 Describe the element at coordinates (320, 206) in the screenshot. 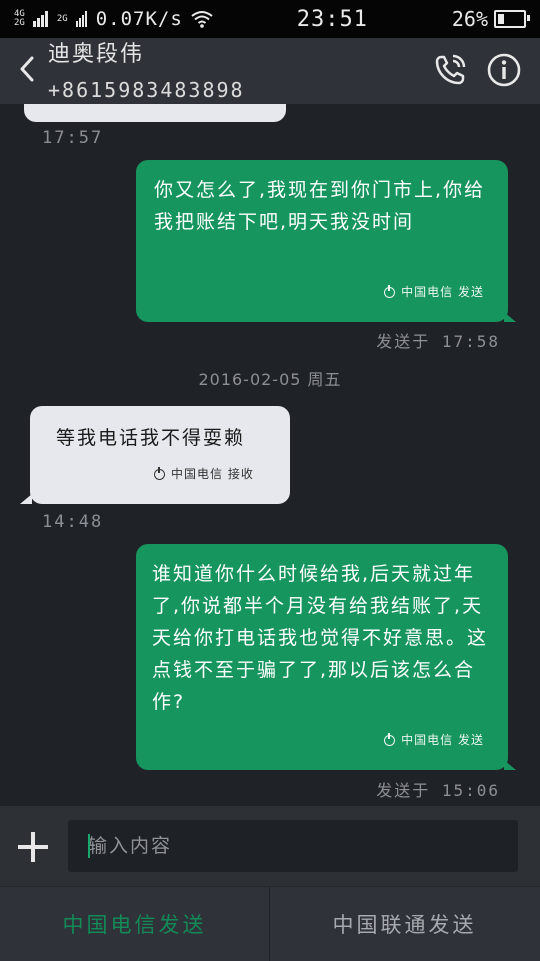

I see `message-text: 你又怎么了,我现在到你门市上,你给我把账结下吧,明天我没时间` at that location.